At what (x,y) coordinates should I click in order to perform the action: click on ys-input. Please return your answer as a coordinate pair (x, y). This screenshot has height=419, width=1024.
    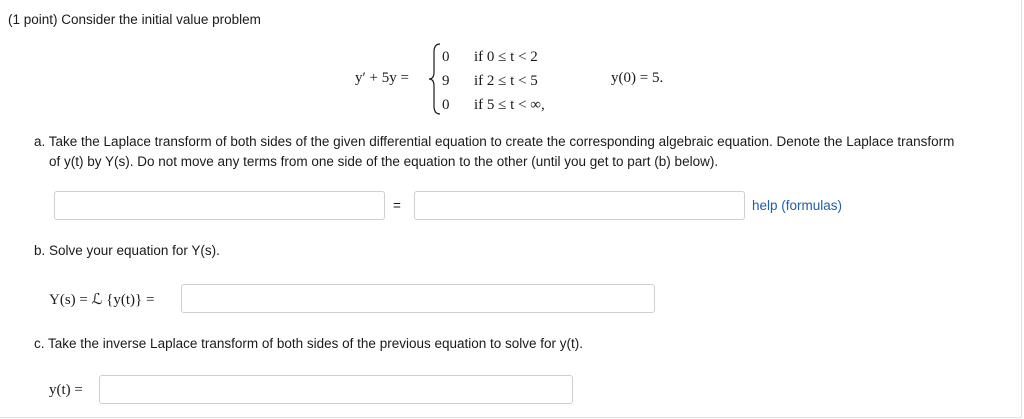
    Looking at the image, I should click on (418, 298).